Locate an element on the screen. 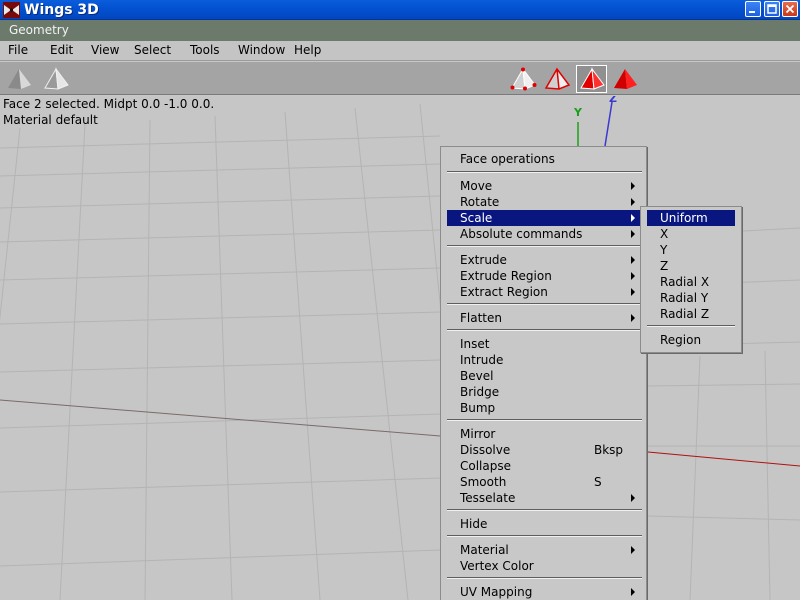 The height and width of the screenshot is (600, 800). maximize-icon is located at coordinates (772, 9).